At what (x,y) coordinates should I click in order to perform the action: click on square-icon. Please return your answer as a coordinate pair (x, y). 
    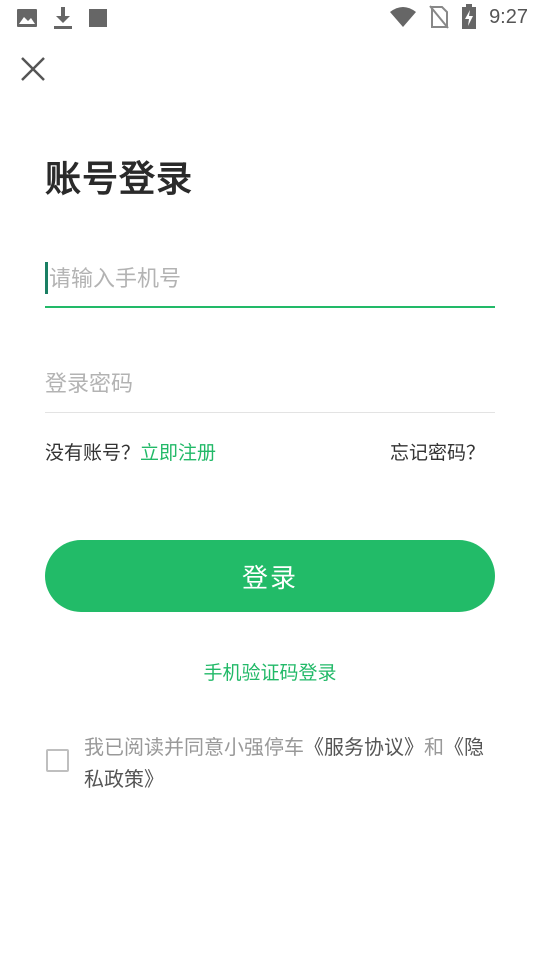
    Looking at the image, I should click on (98, 18).